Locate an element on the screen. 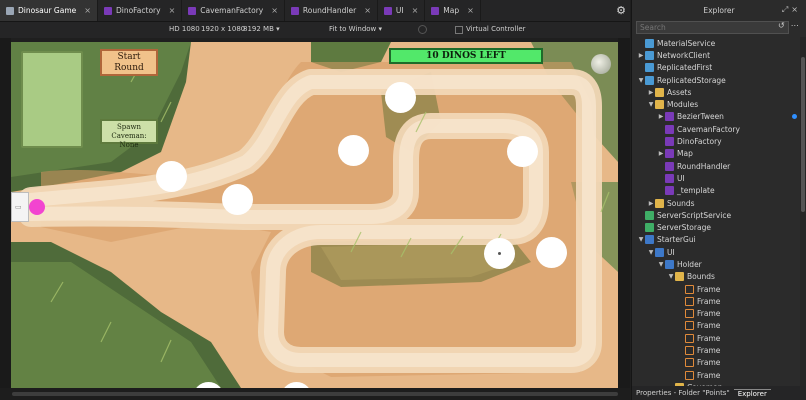 Image resolution: width=806 pixels, height=400 pixels. explorer-item-label: NetworkClient is located at coordinates (684, 55).